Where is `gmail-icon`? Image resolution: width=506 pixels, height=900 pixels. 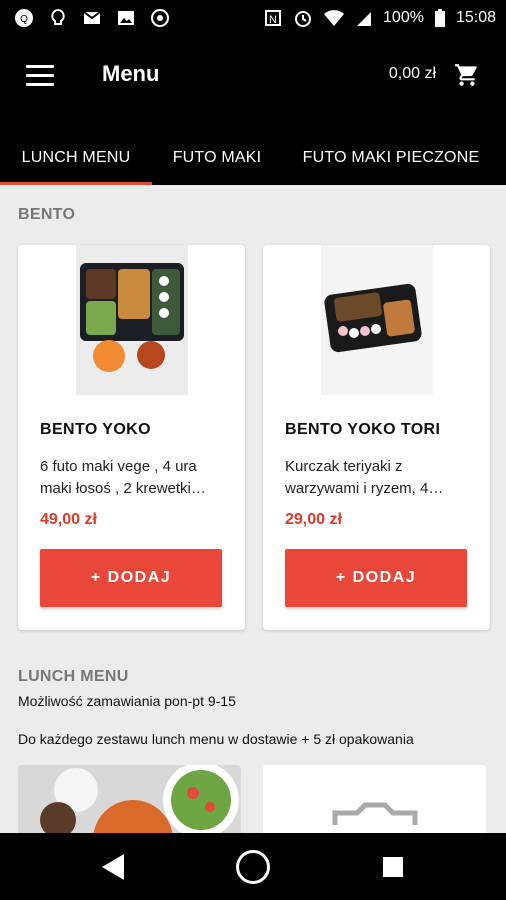 gmail-icon is located at coordinates (92, 17).